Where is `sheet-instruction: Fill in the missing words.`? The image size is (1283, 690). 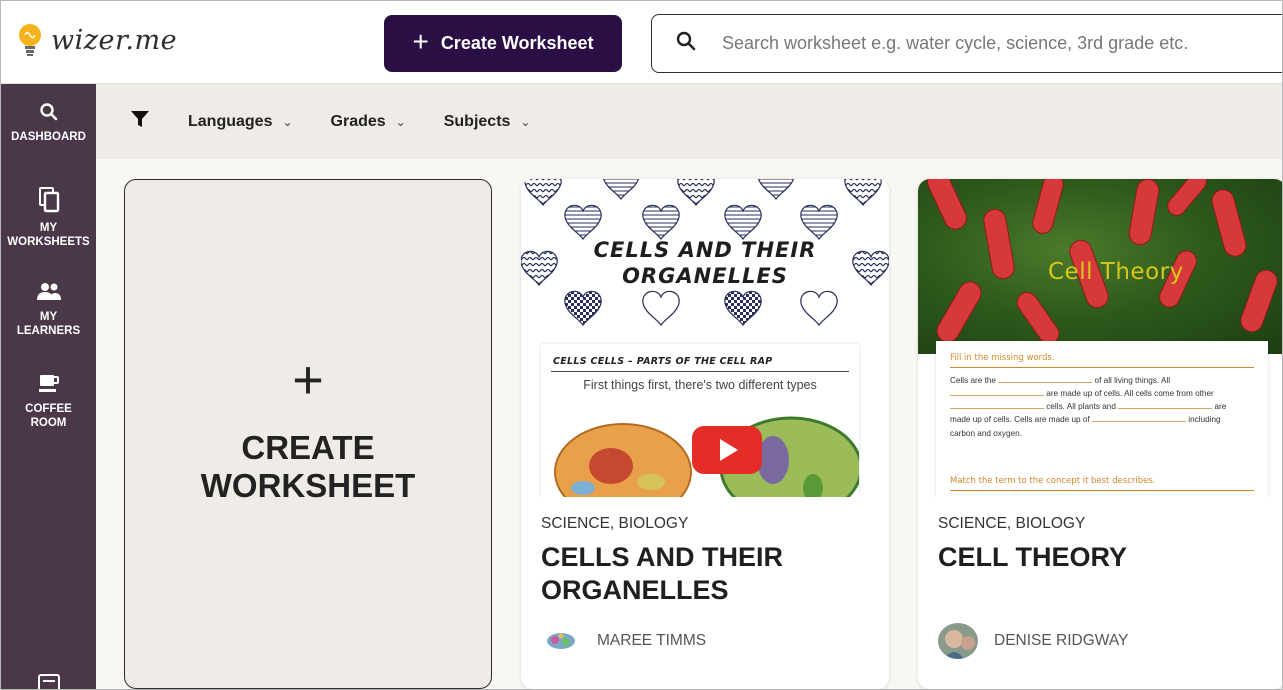
sheet-instruction: Fill in the missing words. is located at coordinates (1102, 360).